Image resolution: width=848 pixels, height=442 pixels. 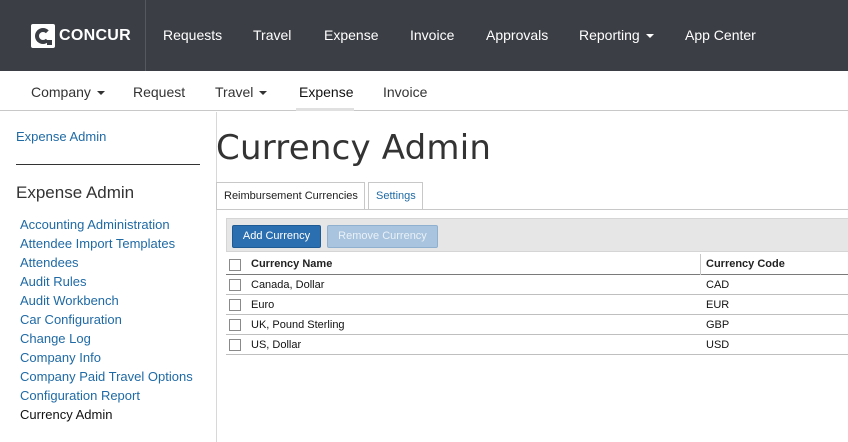 What do you see at coordinates (718, 285) in the screenshot?
I see `currency-code-cell: CAD` at bounding box center [718, 285].